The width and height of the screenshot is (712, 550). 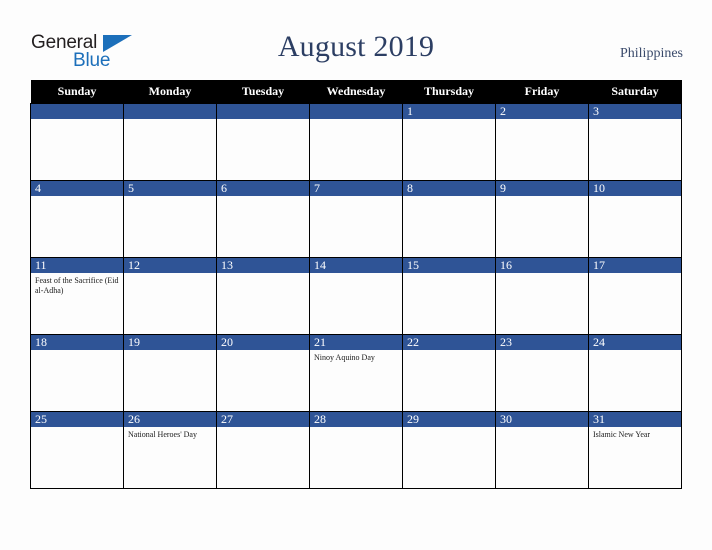 What do you see at coordinates (356, 46) in the screenshot?
I see `page-title: August 2019` at bounding box center [356, 46].